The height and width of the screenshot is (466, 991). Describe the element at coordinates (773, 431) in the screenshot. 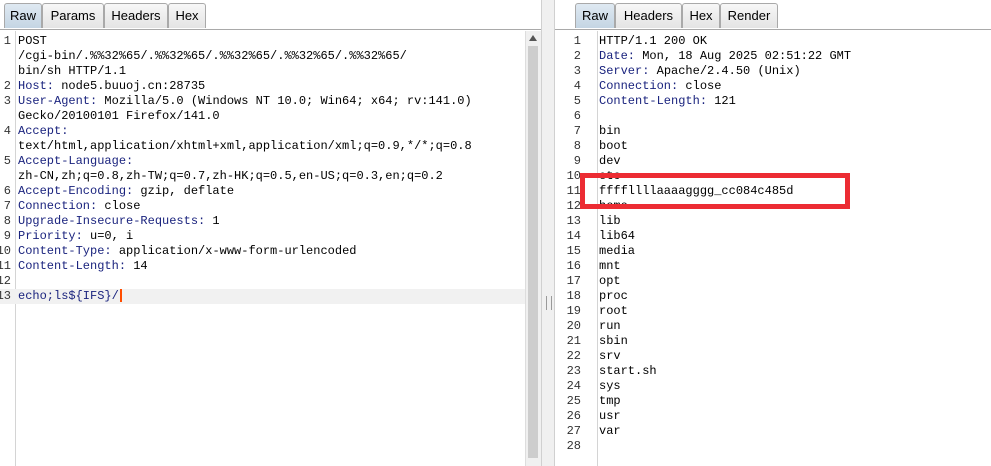

I see `response-line: 27 var` at that location.